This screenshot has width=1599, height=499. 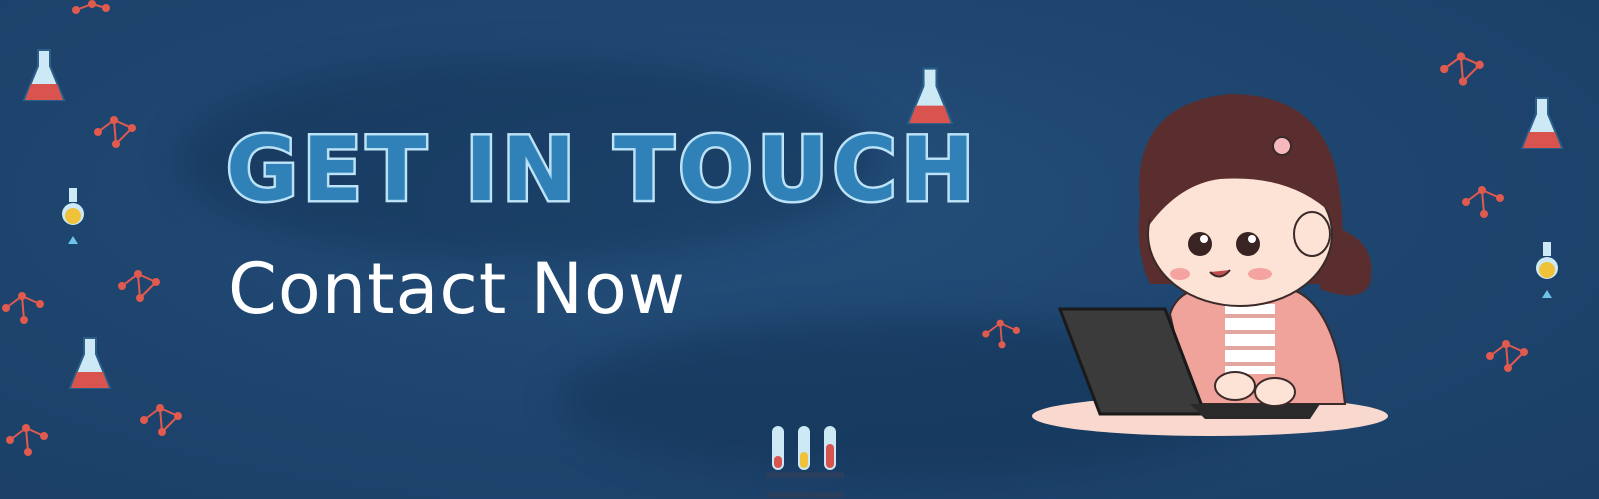 I want to click on test-tubes-icon, so click(x=805, y=462).